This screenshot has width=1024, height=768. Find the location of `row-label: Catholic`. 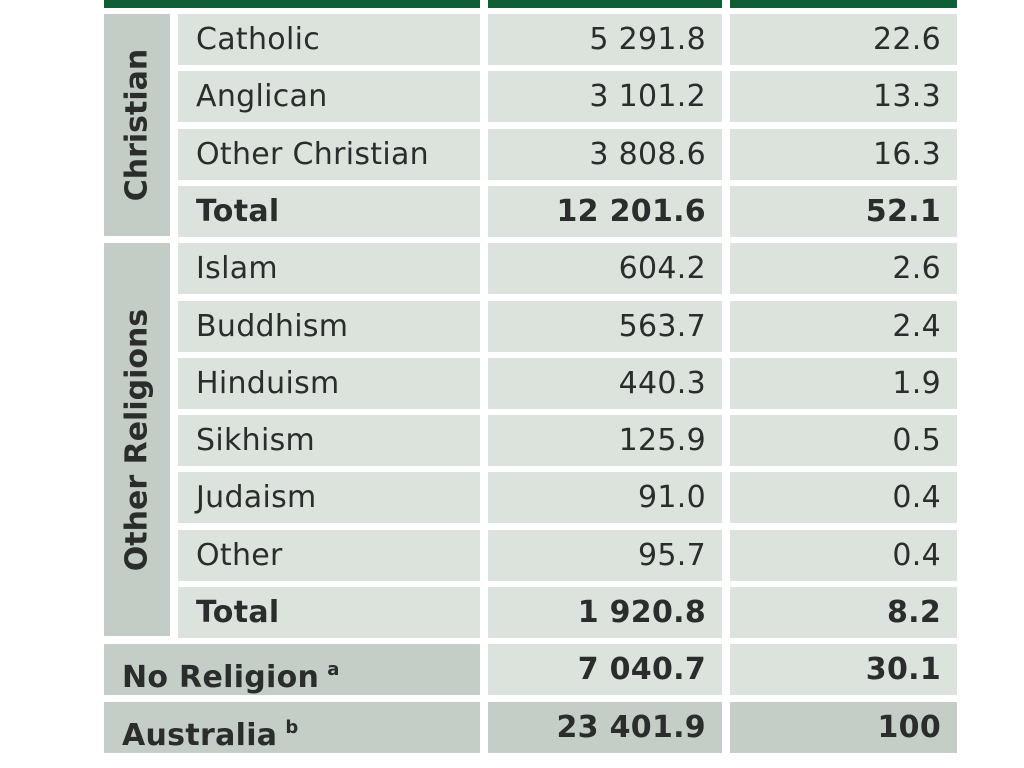

row-label: Catholic is located at coordinates (329, 39).